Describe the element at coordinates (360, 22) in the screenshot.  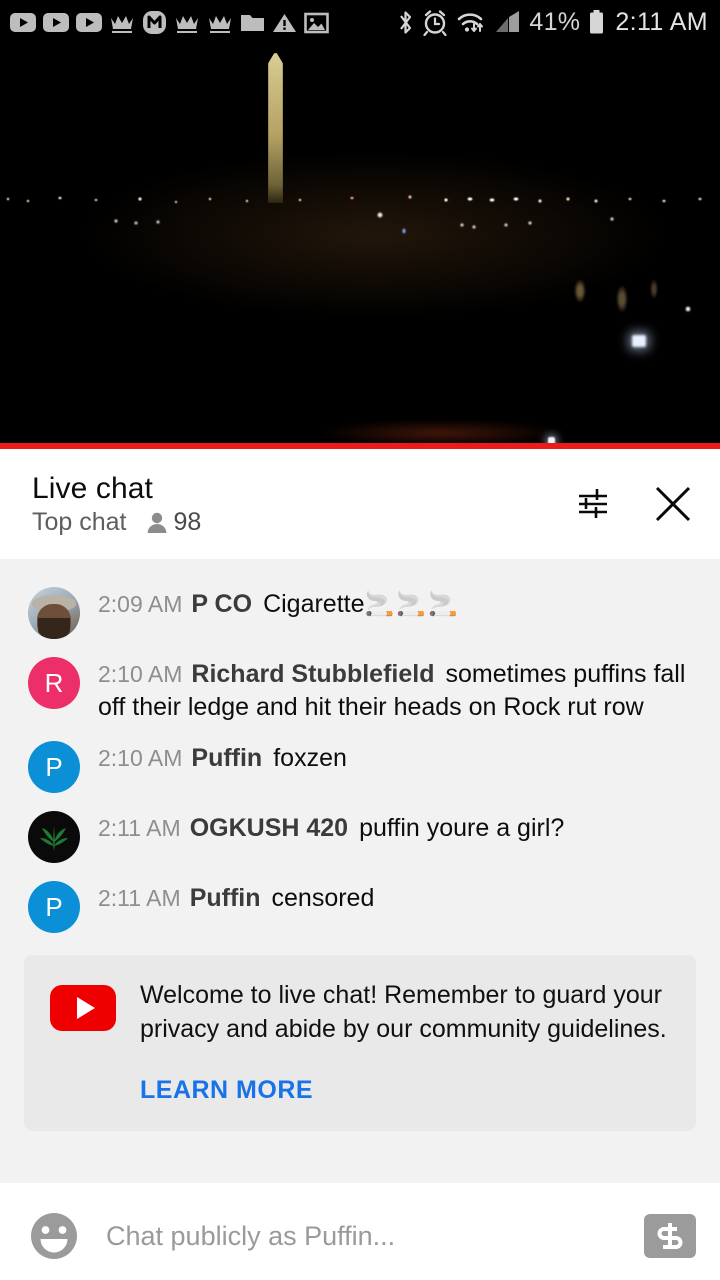
I see `status-bar: 41% 2:11 AM` at that location.